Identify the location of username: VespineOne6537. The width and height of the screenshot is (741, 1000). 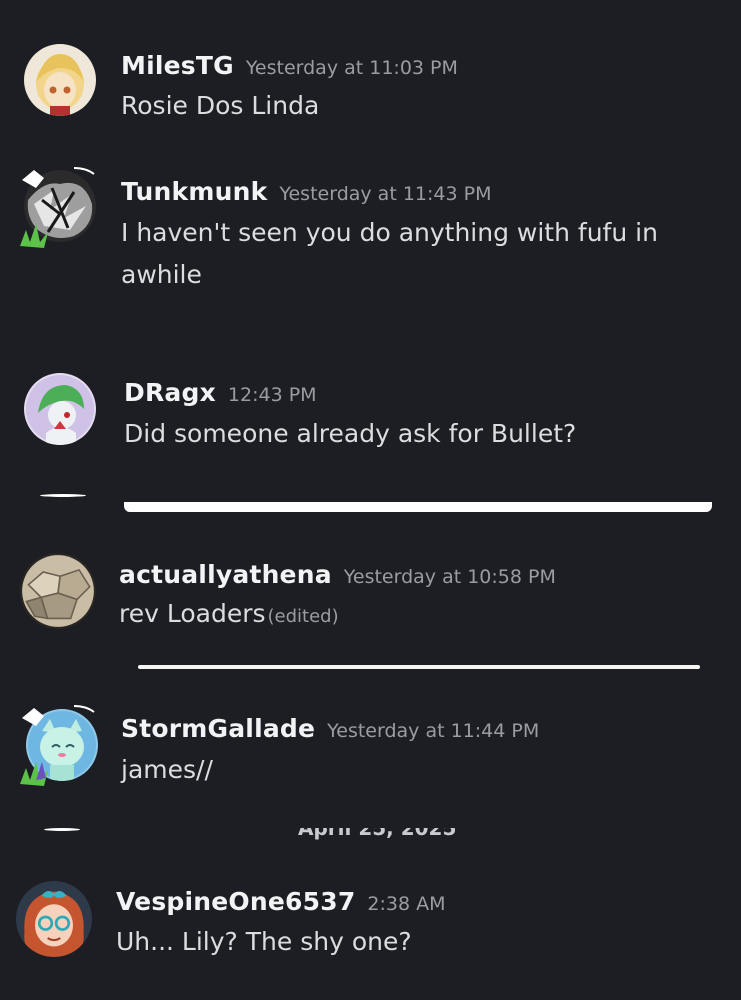
(235, 901).